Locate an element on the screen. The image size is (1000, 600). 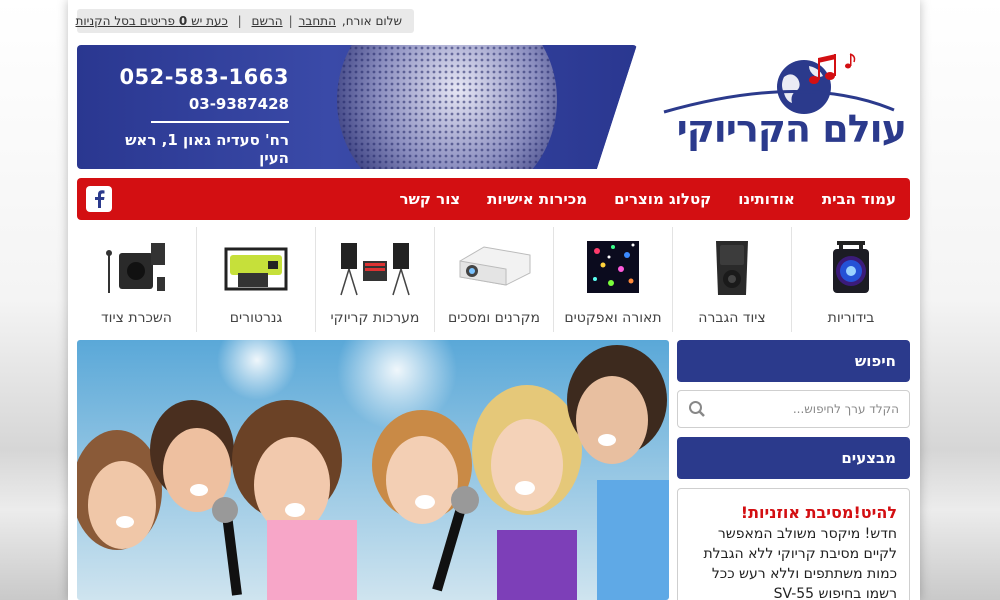
category-item: גנרטורים is located at coordinates (255, 279).